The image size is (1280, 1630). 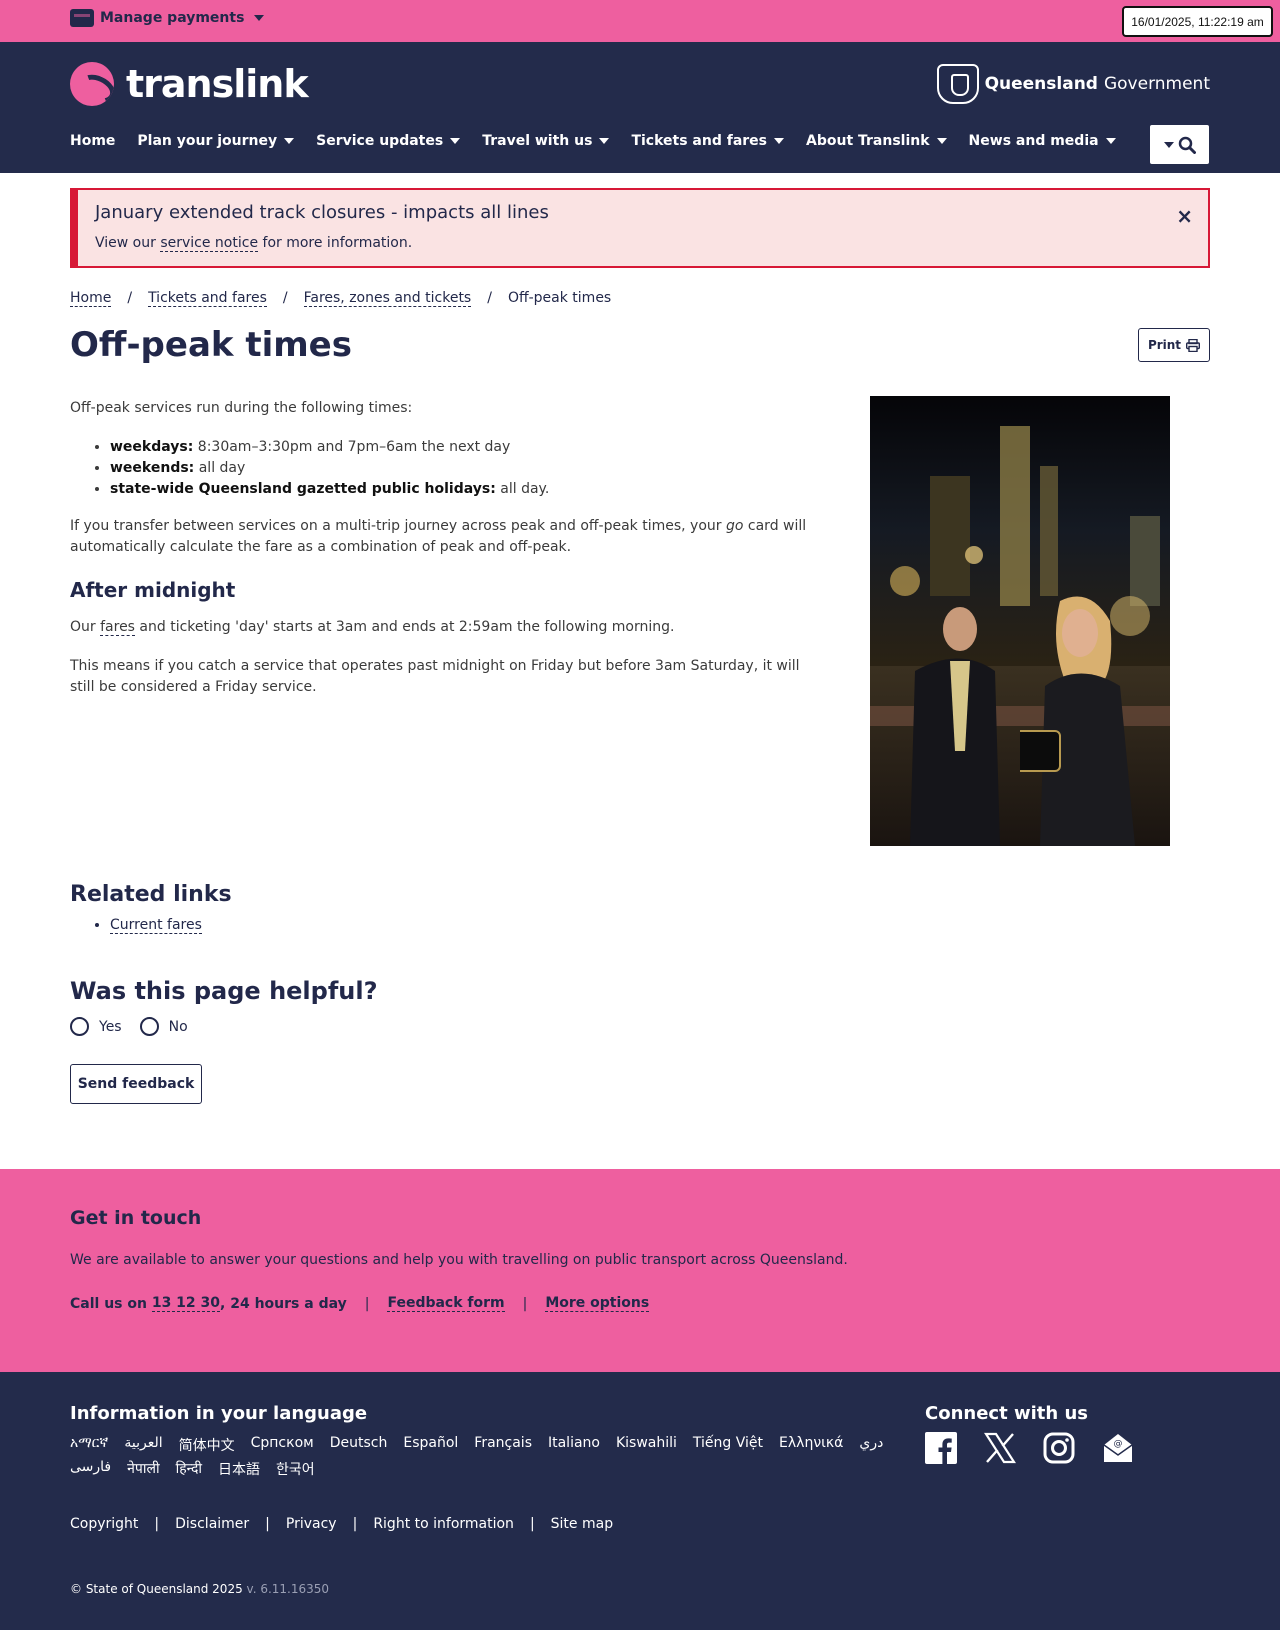 I want to click on yes-radio, so click(x=79, y=1026).